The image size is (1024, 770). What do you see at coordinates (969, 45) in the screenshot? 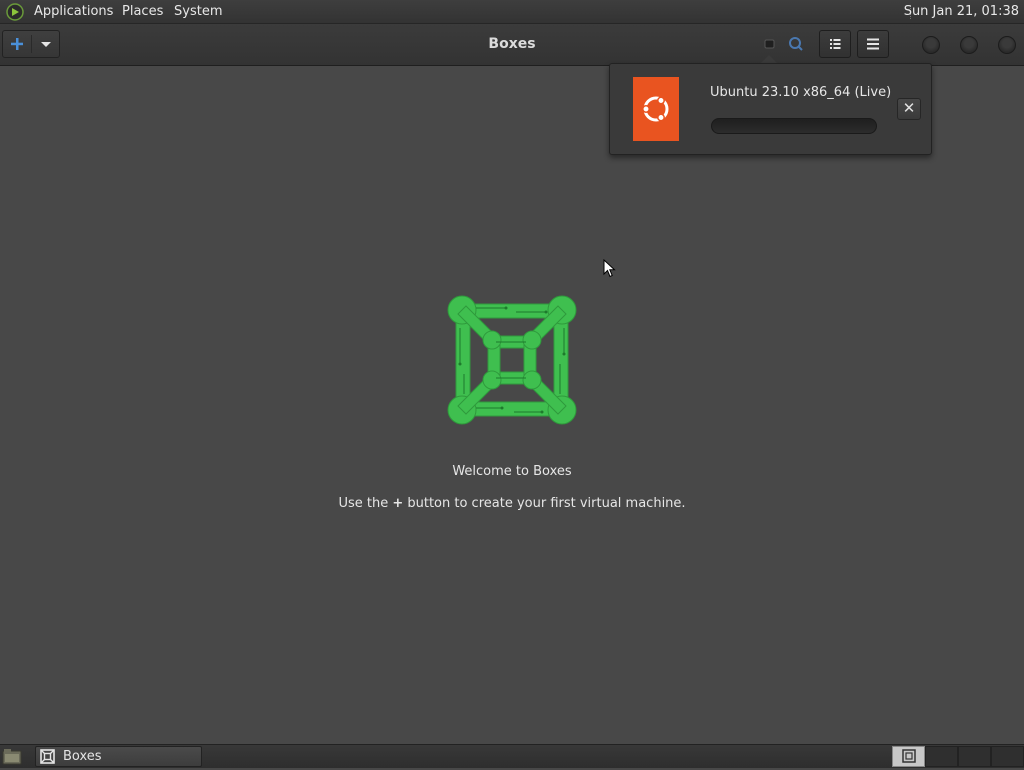
I see `maximize-button` at bounding box center [969, 45].